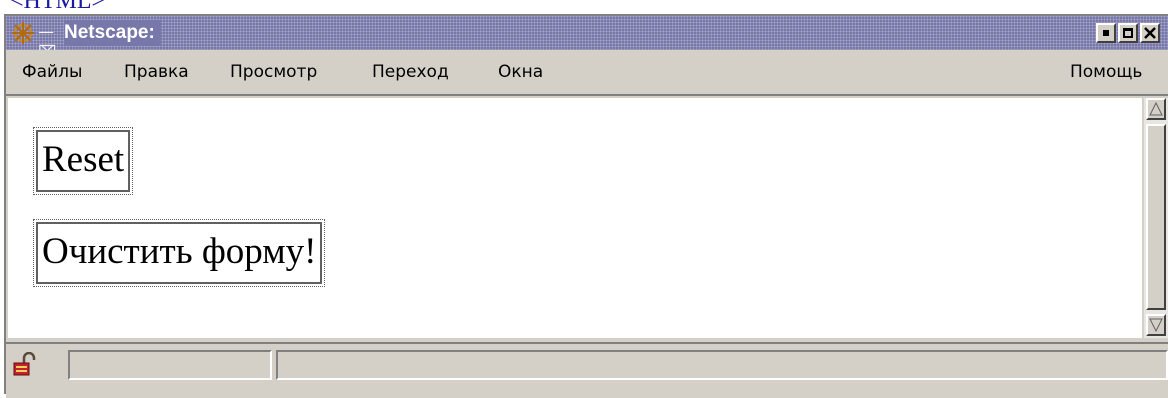 The image size is (1168, 398). I want to click on pin-icon: —⌧, so click(50, 41).